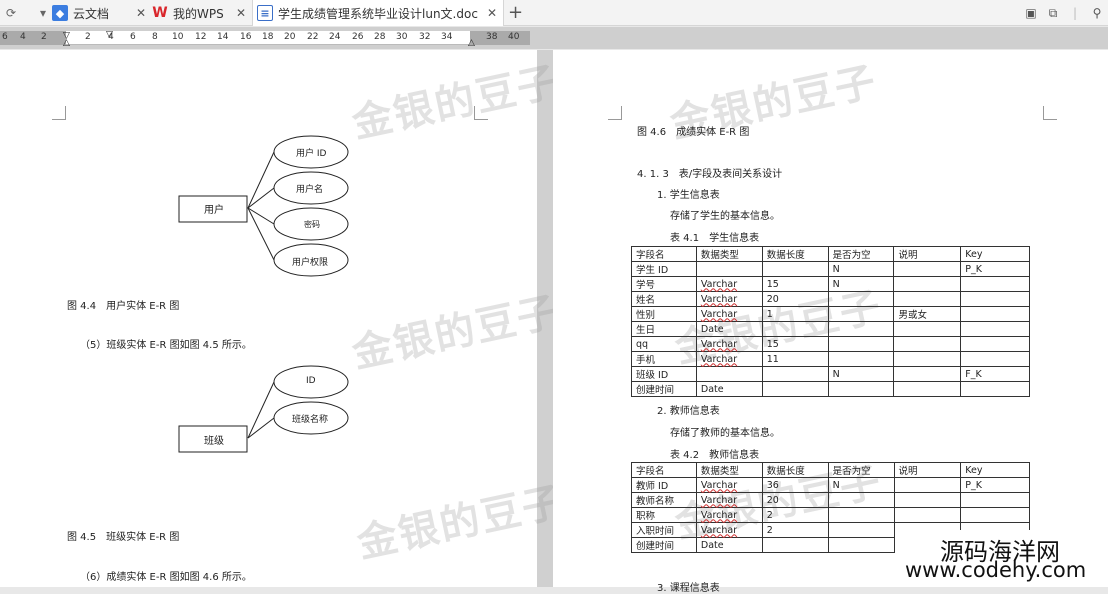 The height and width of the screenshot is (594, 1108). What do you see at coordinates (447, 37) in the screenshot?
I see `ruler-number: 34` at bounding box center [447, 37].